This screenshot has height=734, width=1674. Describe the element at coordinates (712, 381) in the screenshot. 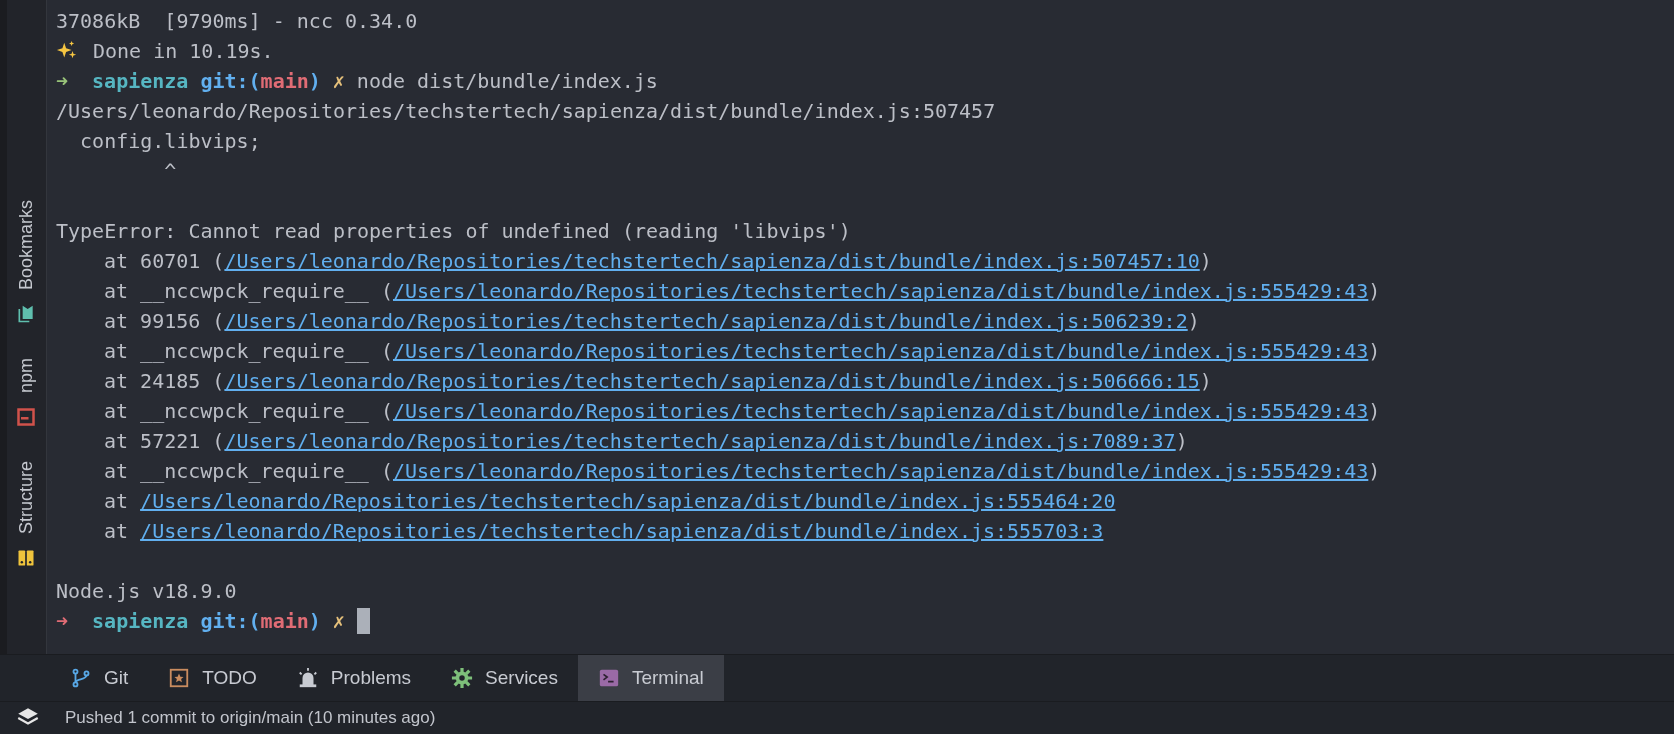

I see `file-link: /Users/leonardo/Repositories/techstertech/sapienza/dist/bundle/index.js:506666:15` at that location.